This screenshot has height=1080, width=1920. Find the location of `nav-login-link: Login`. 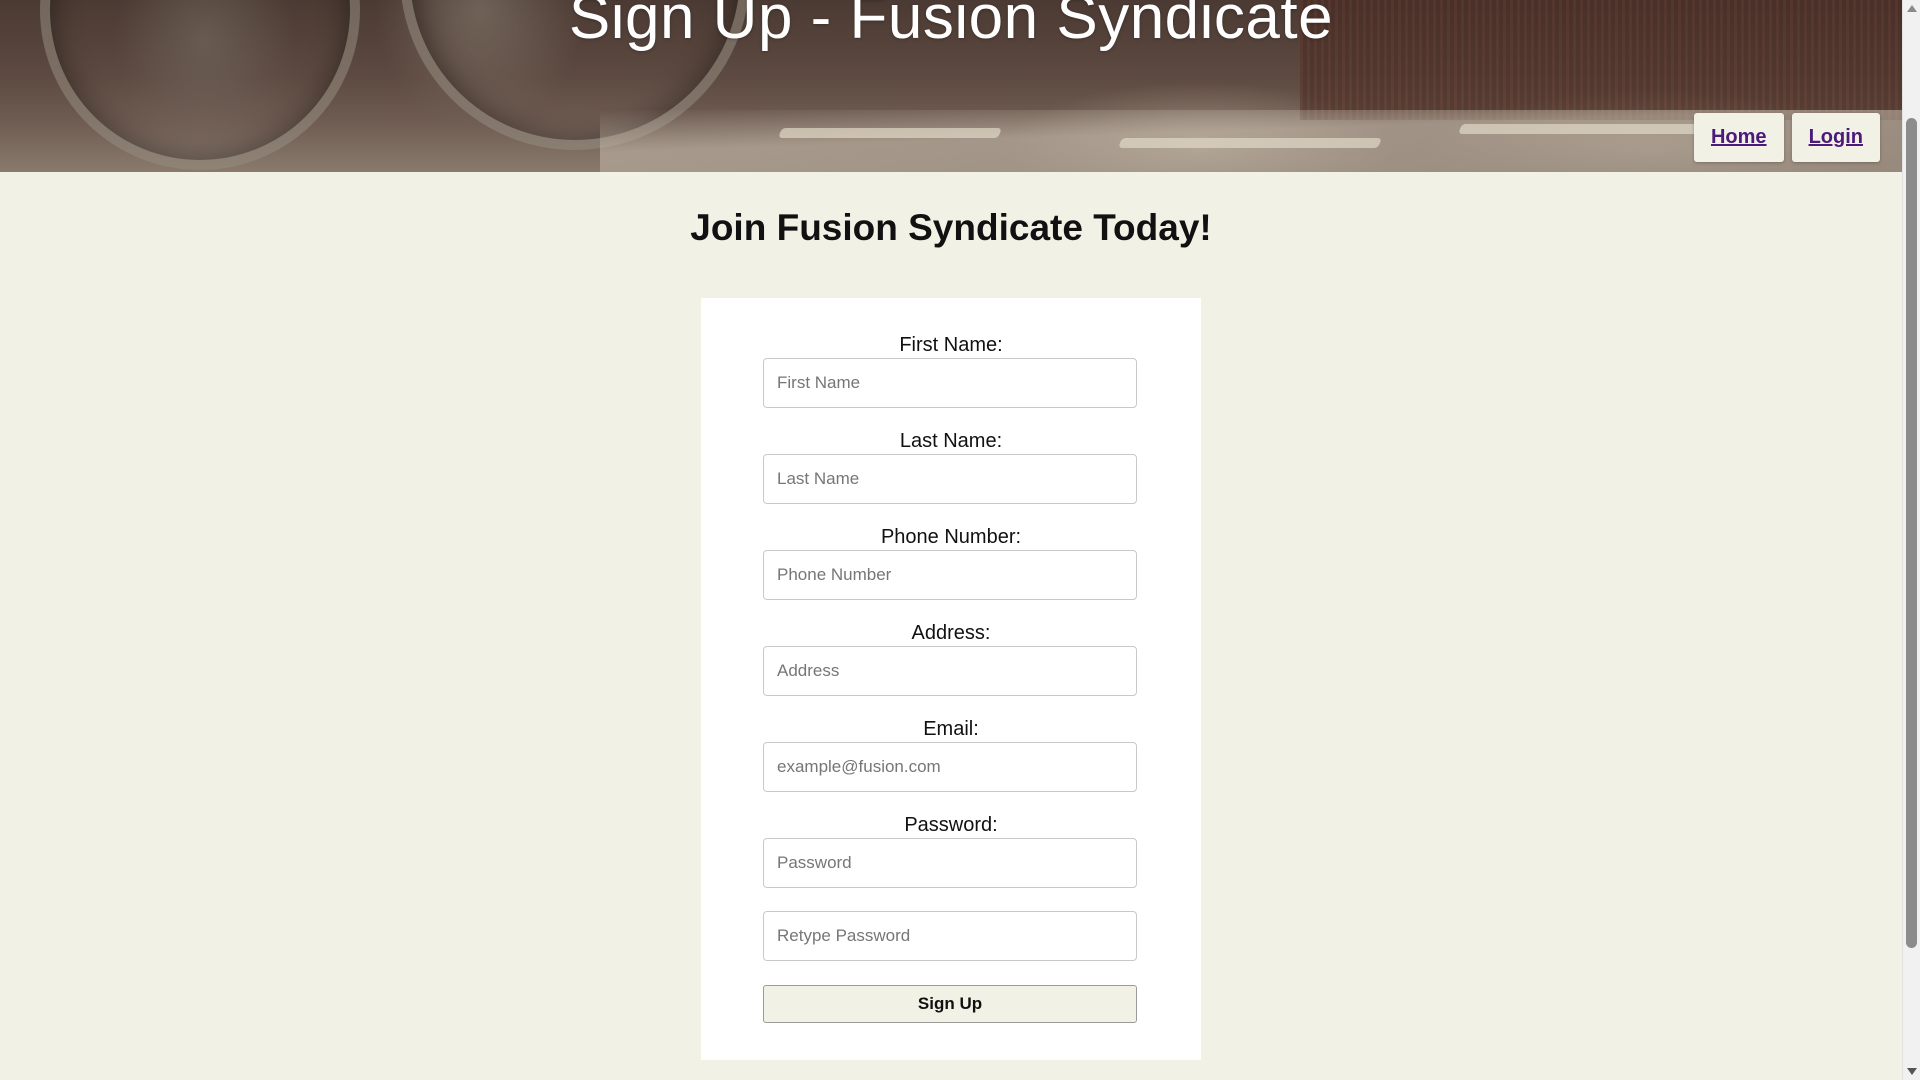

nav-login-link: Login is located at coordinates (1835, 137).